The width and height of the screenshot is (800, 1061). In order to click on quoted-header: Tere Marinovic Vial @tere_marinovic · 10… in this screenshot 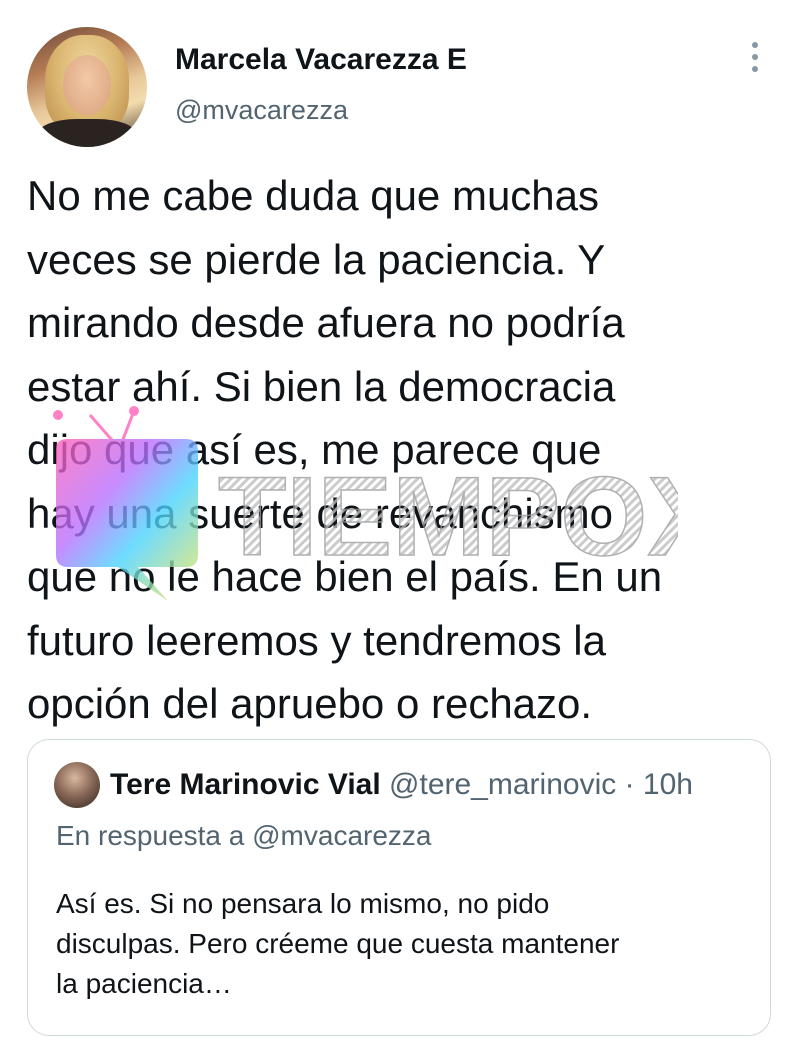, I will do `click(401, 785)`.